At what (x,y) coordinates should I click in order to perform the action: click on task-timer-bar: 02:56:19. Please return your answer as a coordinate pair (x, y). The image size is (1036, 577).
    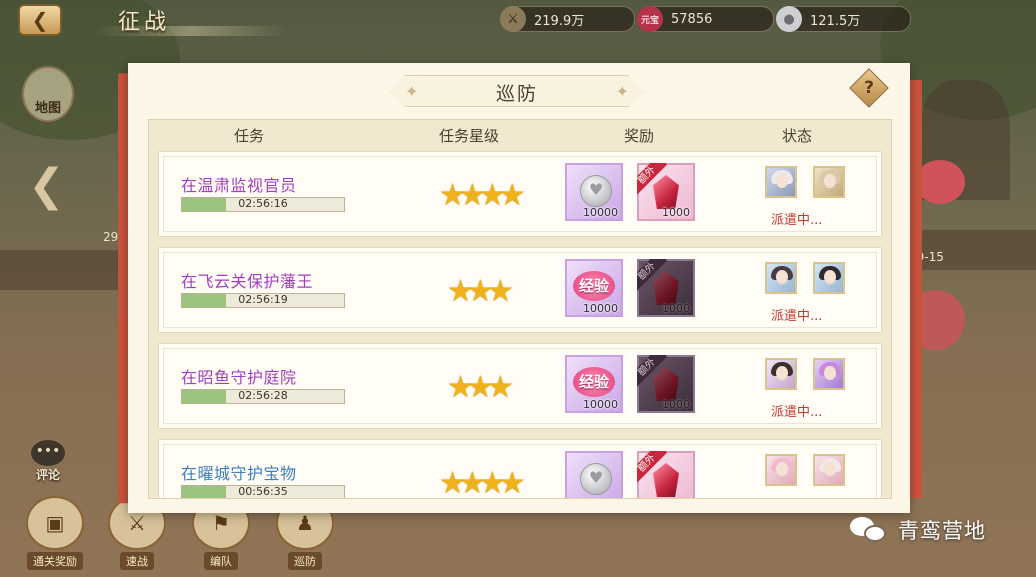
    Looking at the image, I should click on (263, 300).